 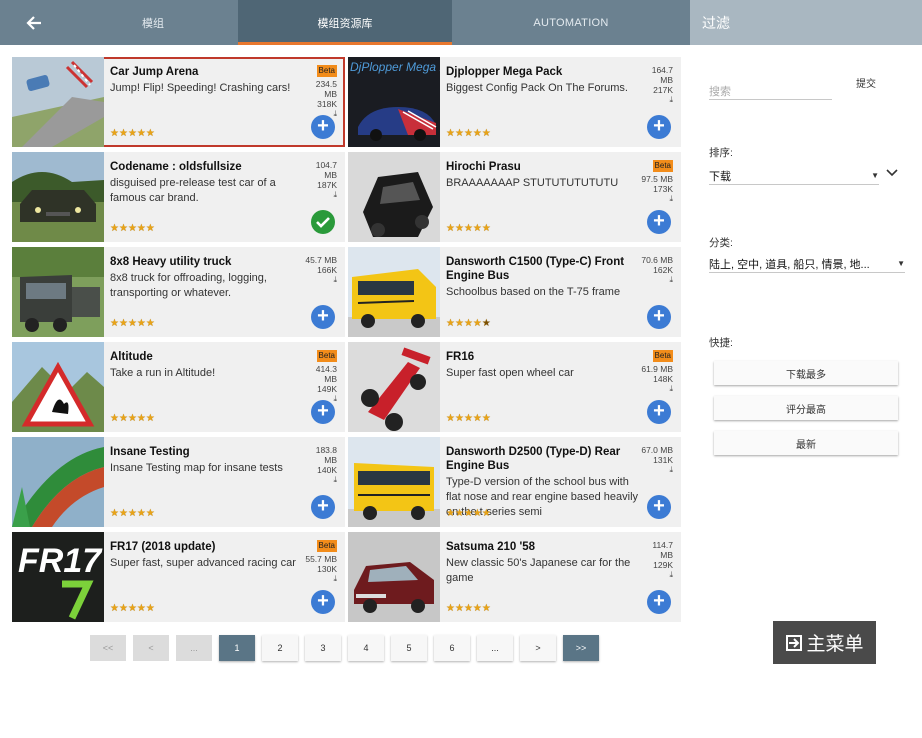 What do you see at coordinates (131, 357) in the screenshot?
I see `mod-title: Altitude` at bounding box center [131, 357].